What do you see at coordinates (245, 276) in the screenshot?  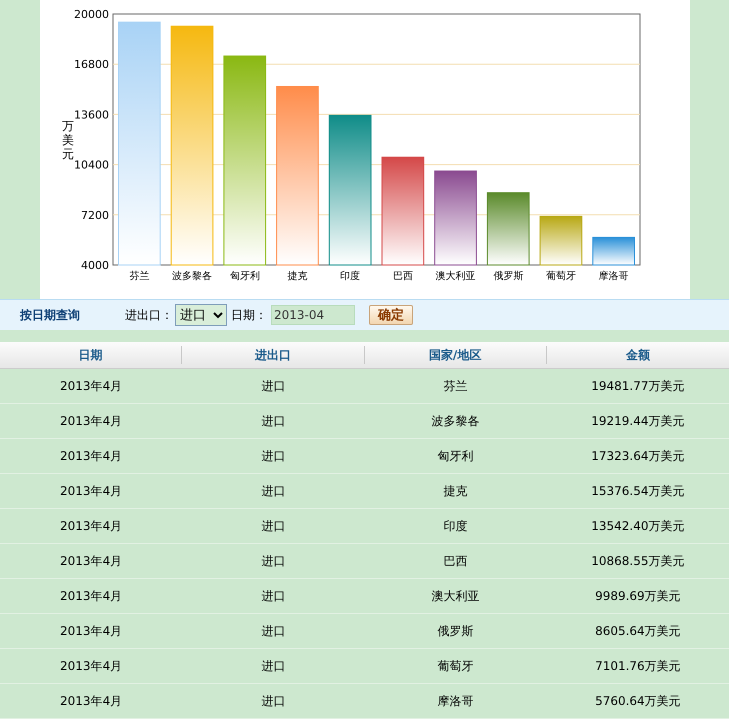 I see `x-category-label: 匈牙利` at bounding box center [245, 276].